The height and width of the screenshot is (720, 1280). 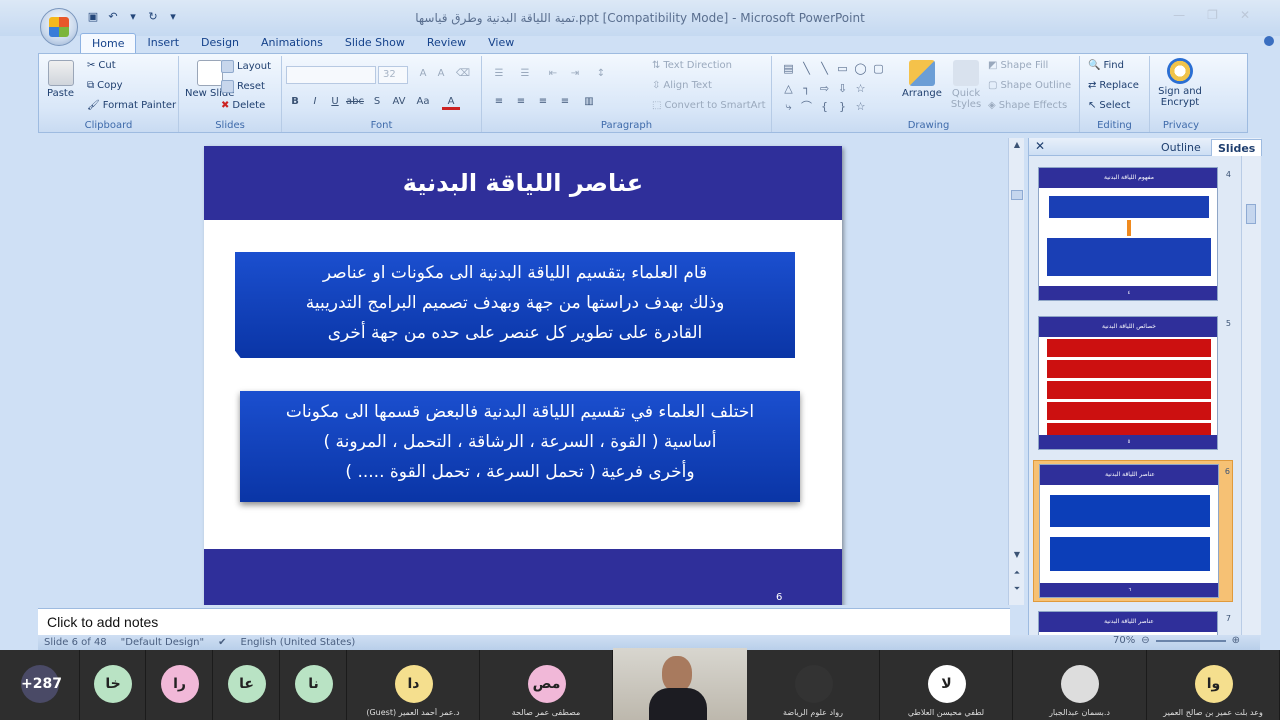 What do you see at coordinates (565, 102) in the screenshot?
I see `justify-button: ≡` at bounding box center [565, 102].